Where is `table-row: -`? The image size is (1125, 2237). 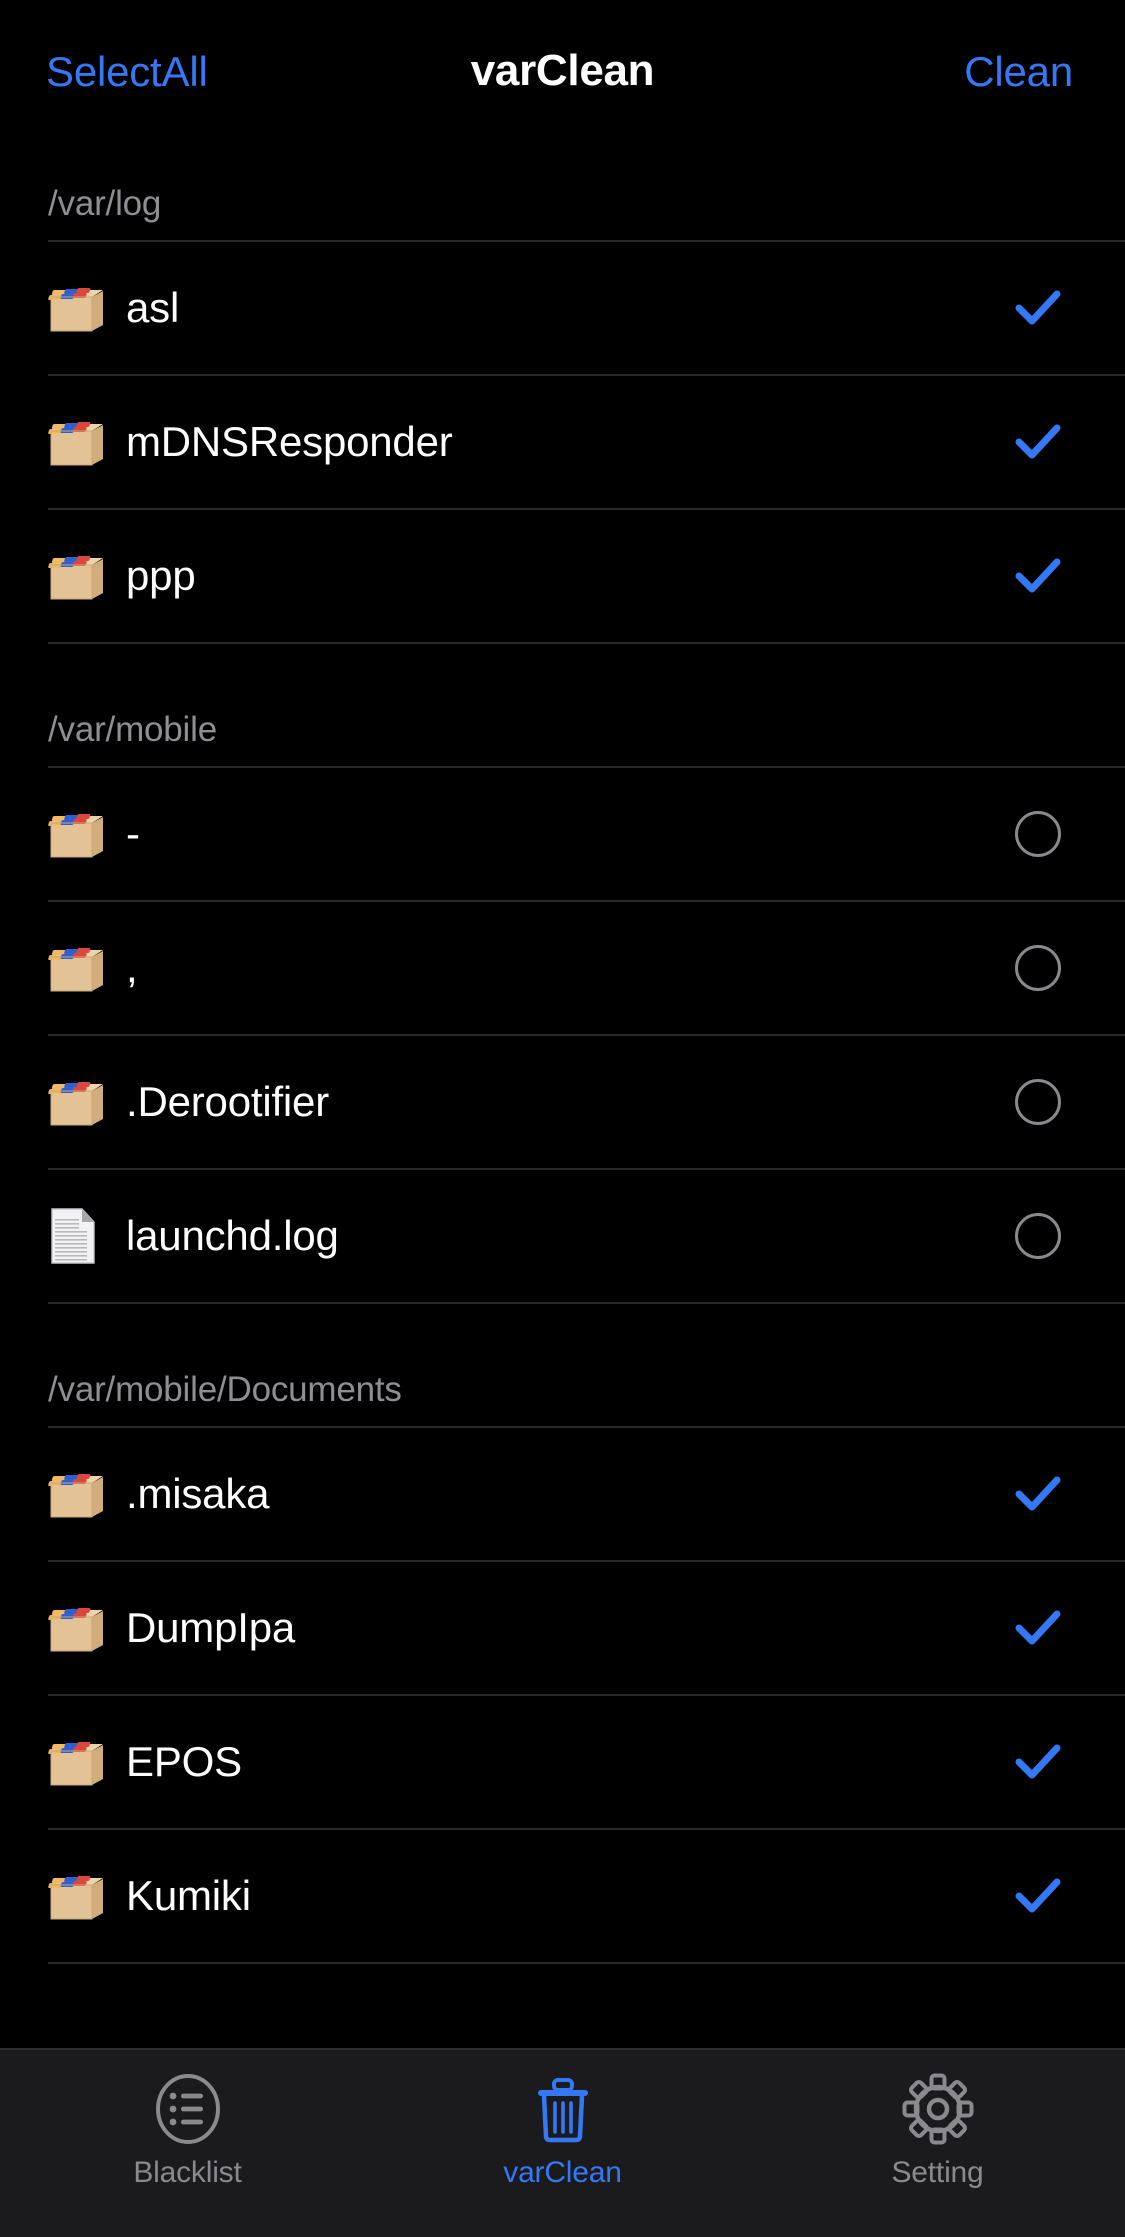 table-row: - is located at coordinates (562, 834).